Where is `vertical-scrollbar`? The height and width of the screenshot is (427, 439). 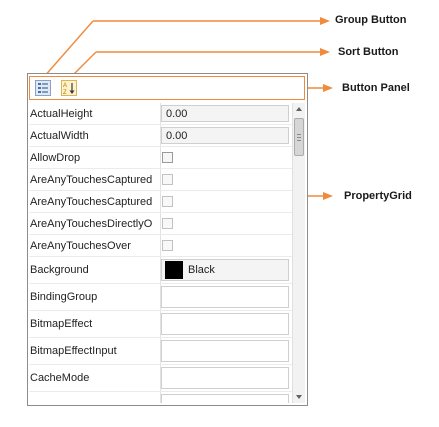 vertical-scrollbar is located at coordinates (298, 253).